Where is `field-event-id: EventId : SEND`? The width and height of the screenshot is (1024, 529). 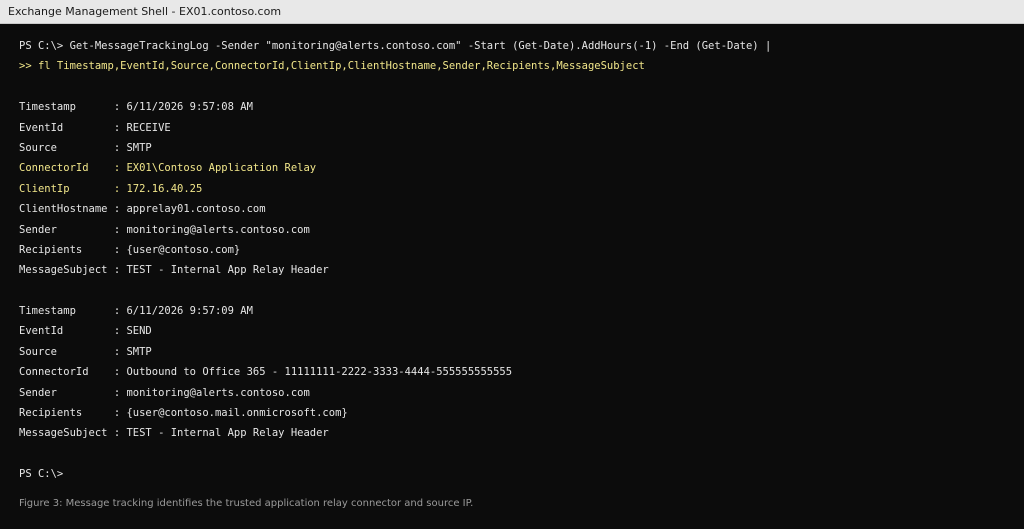 field-event-id: EventId : SEND is located at coordinates (85, 331).